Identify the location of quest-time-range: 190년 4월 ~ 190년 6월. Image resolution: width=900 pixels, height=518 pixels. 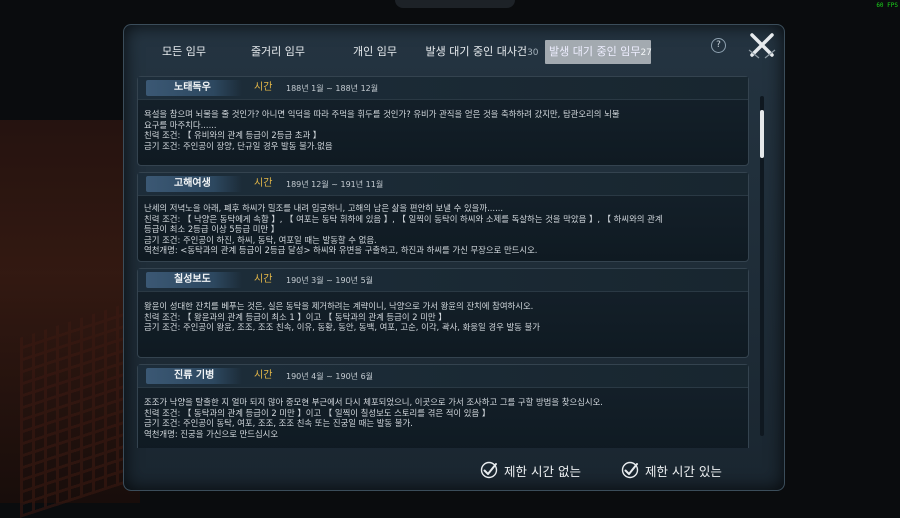
(330, 376).